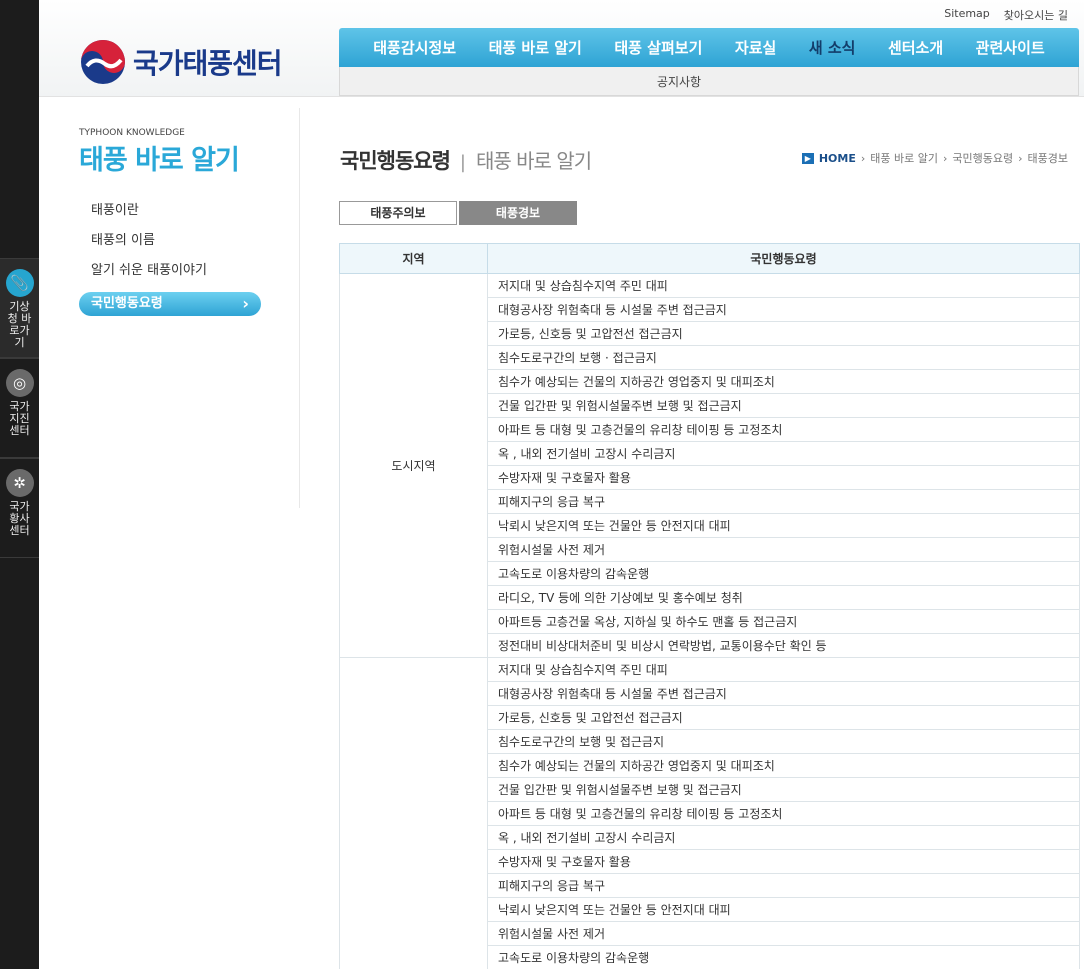  What do you see at coordinates (19, 418) in the screenshot?
I see `quick-link-label: 국가 지진센터` at bounding box center [19, 418].